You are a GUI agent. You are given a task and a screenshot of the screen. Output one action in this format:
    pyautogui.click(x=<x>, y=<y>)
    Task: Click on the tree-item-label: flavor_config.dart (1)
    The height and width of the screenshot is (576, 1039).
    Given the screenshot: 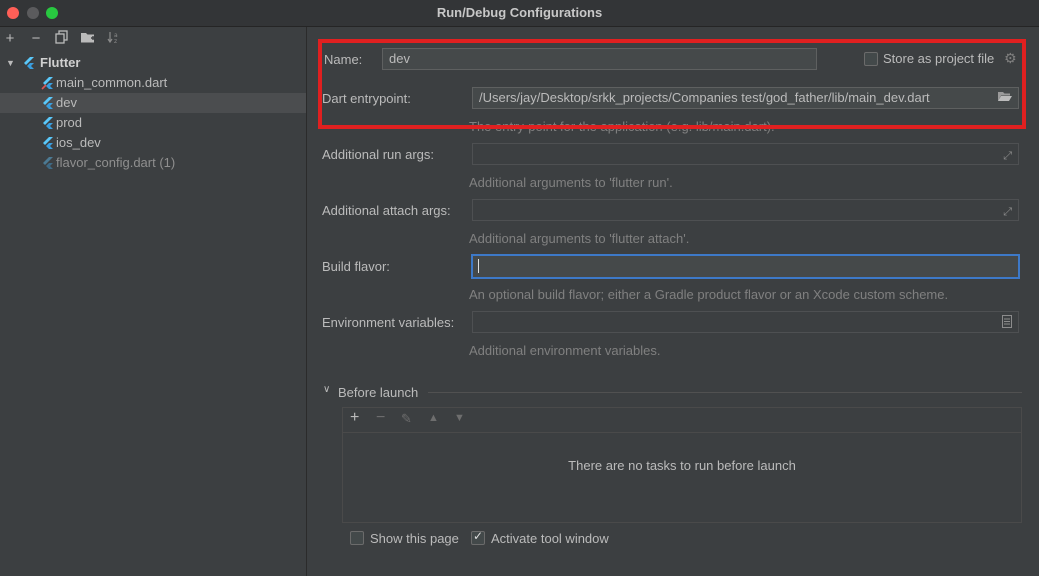 What is the action you would take?
    pyautogui.click(x=116, y=162)
    